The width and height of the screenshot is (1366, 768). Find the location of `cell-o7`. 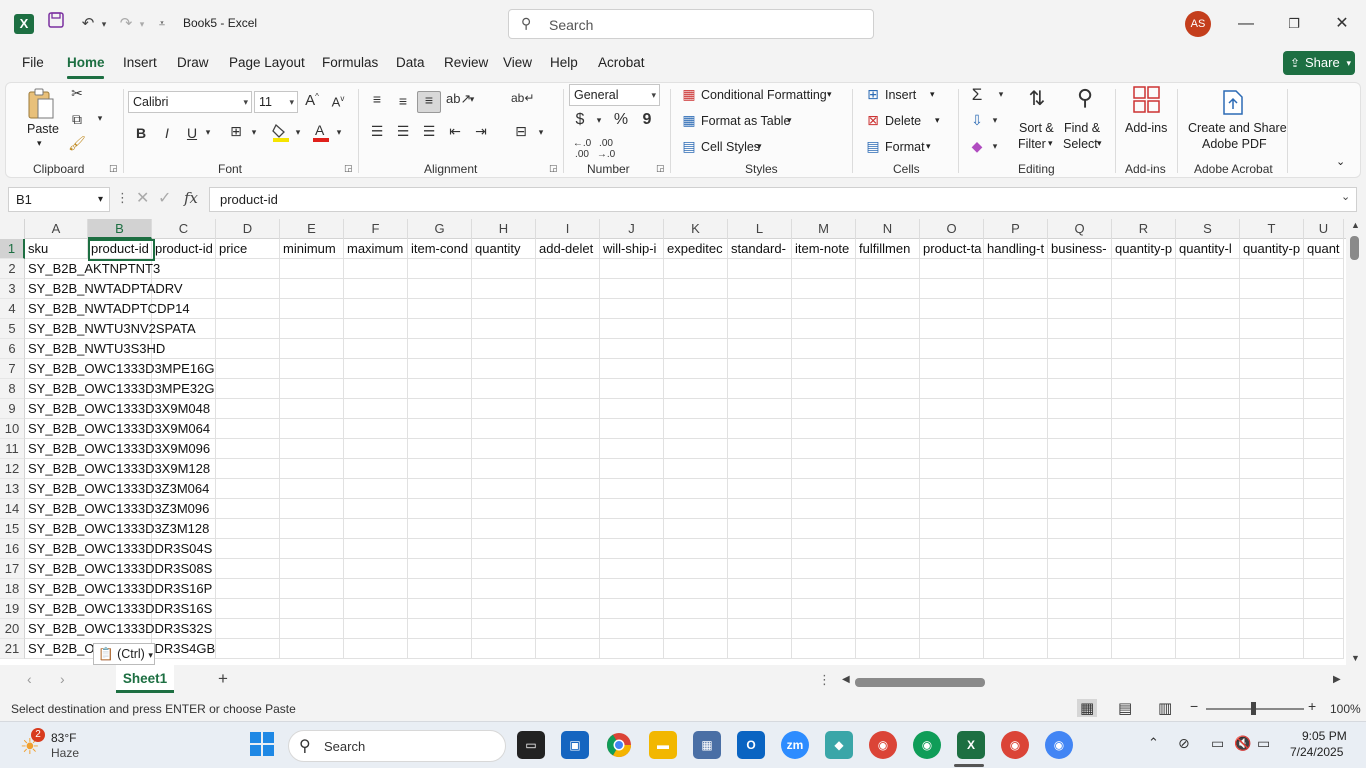

cell-o7 is located at coordinates (952, 369).